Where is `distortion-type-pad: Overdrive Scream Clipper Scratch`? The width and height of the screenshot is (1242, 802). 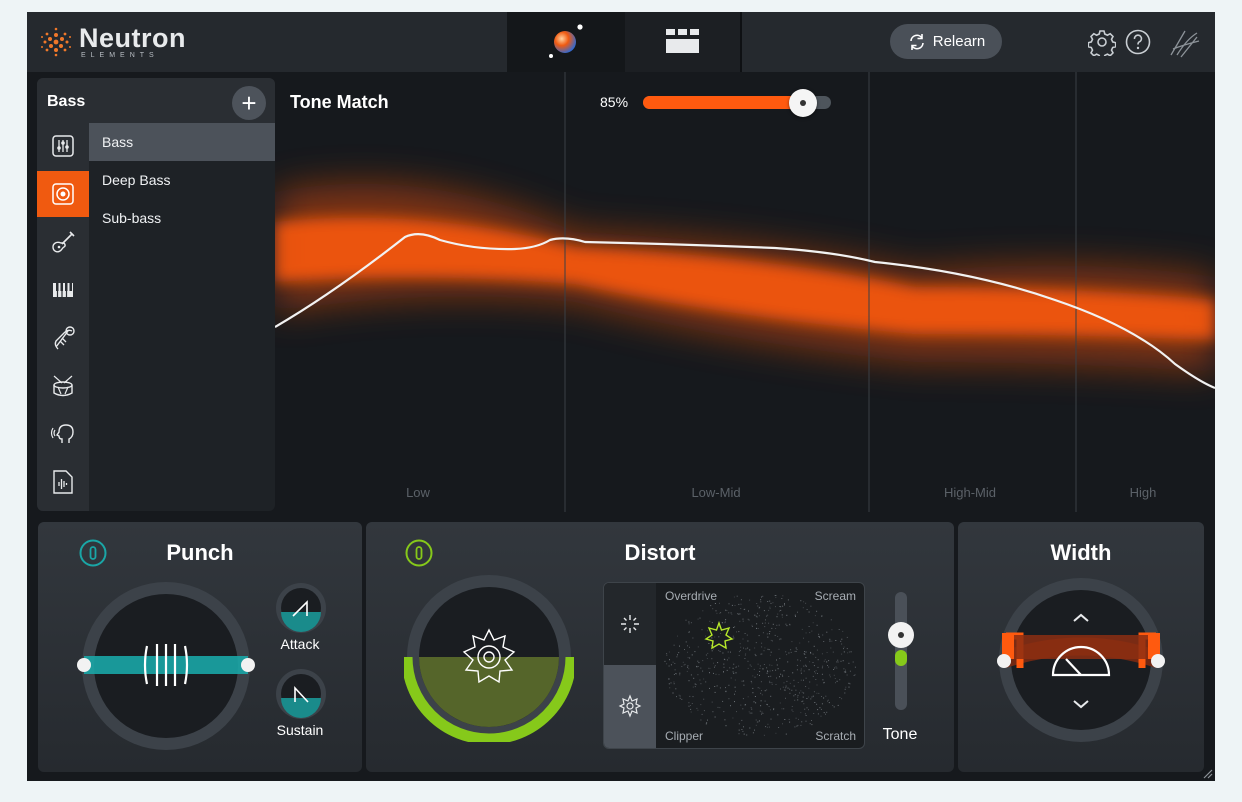 distortion-type-pad: Overdrive Scream Clipper Scratch is located at coordinates (734, 665).